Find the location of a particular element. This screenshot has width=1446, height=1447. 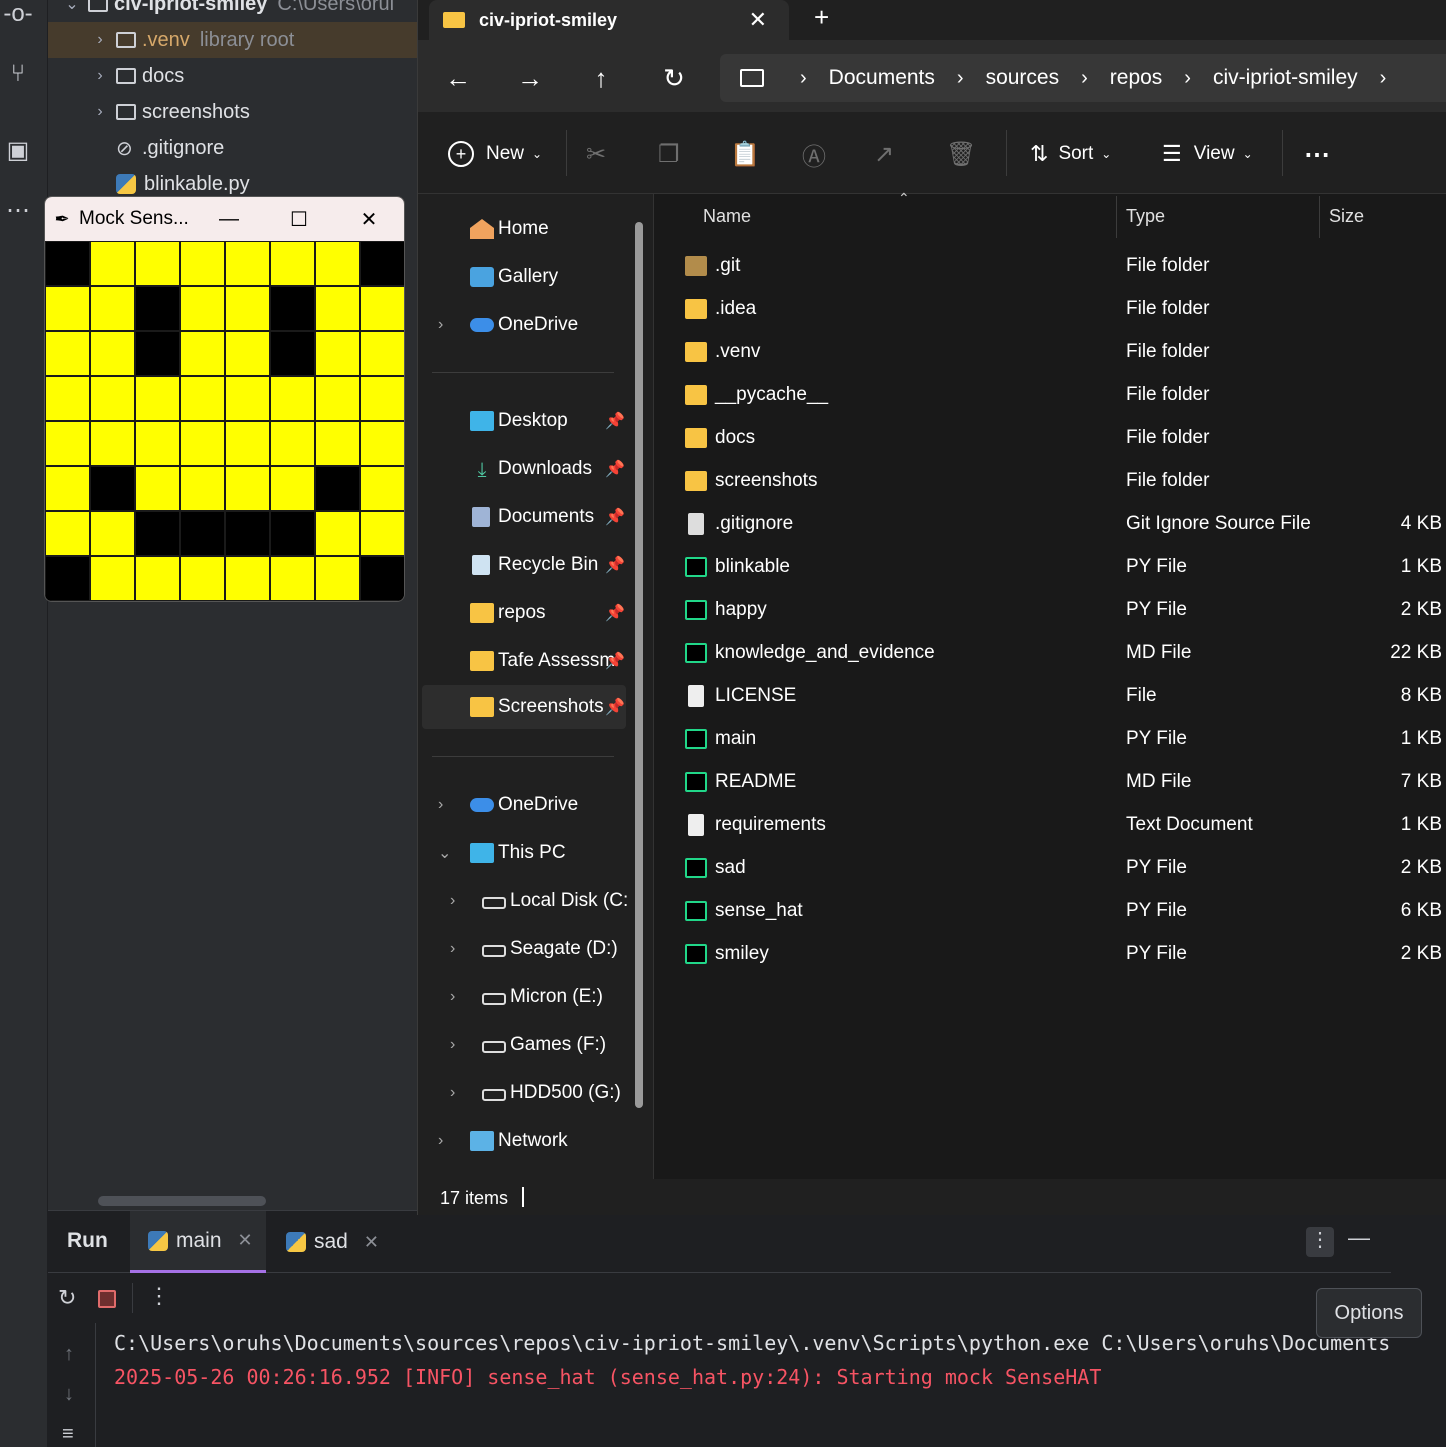

forward-button: → is located at coordinates (530, 78).